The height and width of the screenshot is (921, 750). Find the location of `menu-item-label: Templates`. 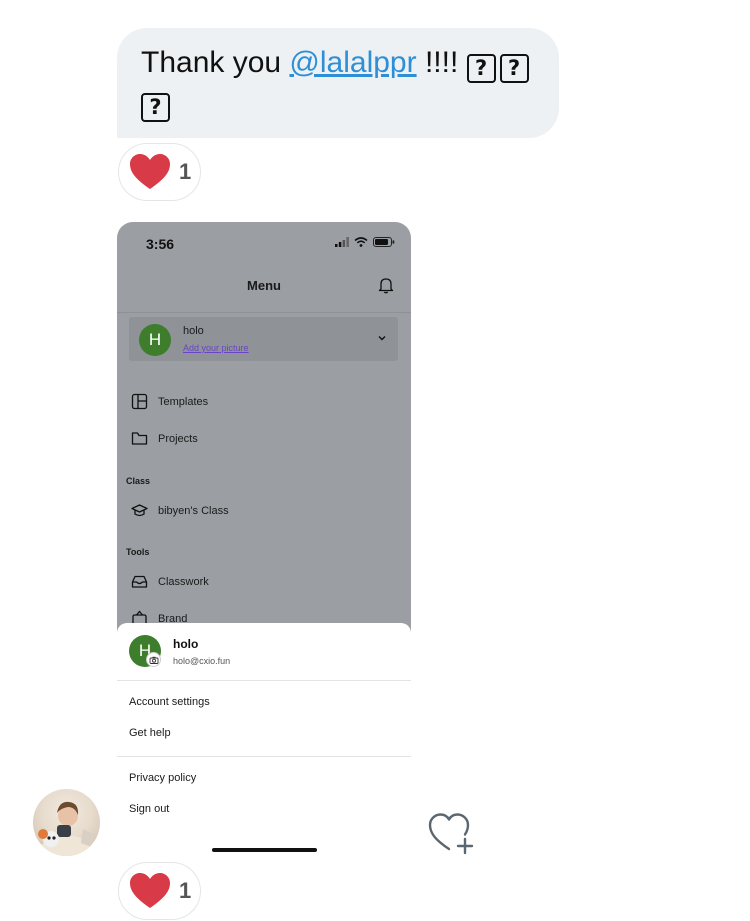

menu-item-label: Templates is located at coordinates (183, 401).